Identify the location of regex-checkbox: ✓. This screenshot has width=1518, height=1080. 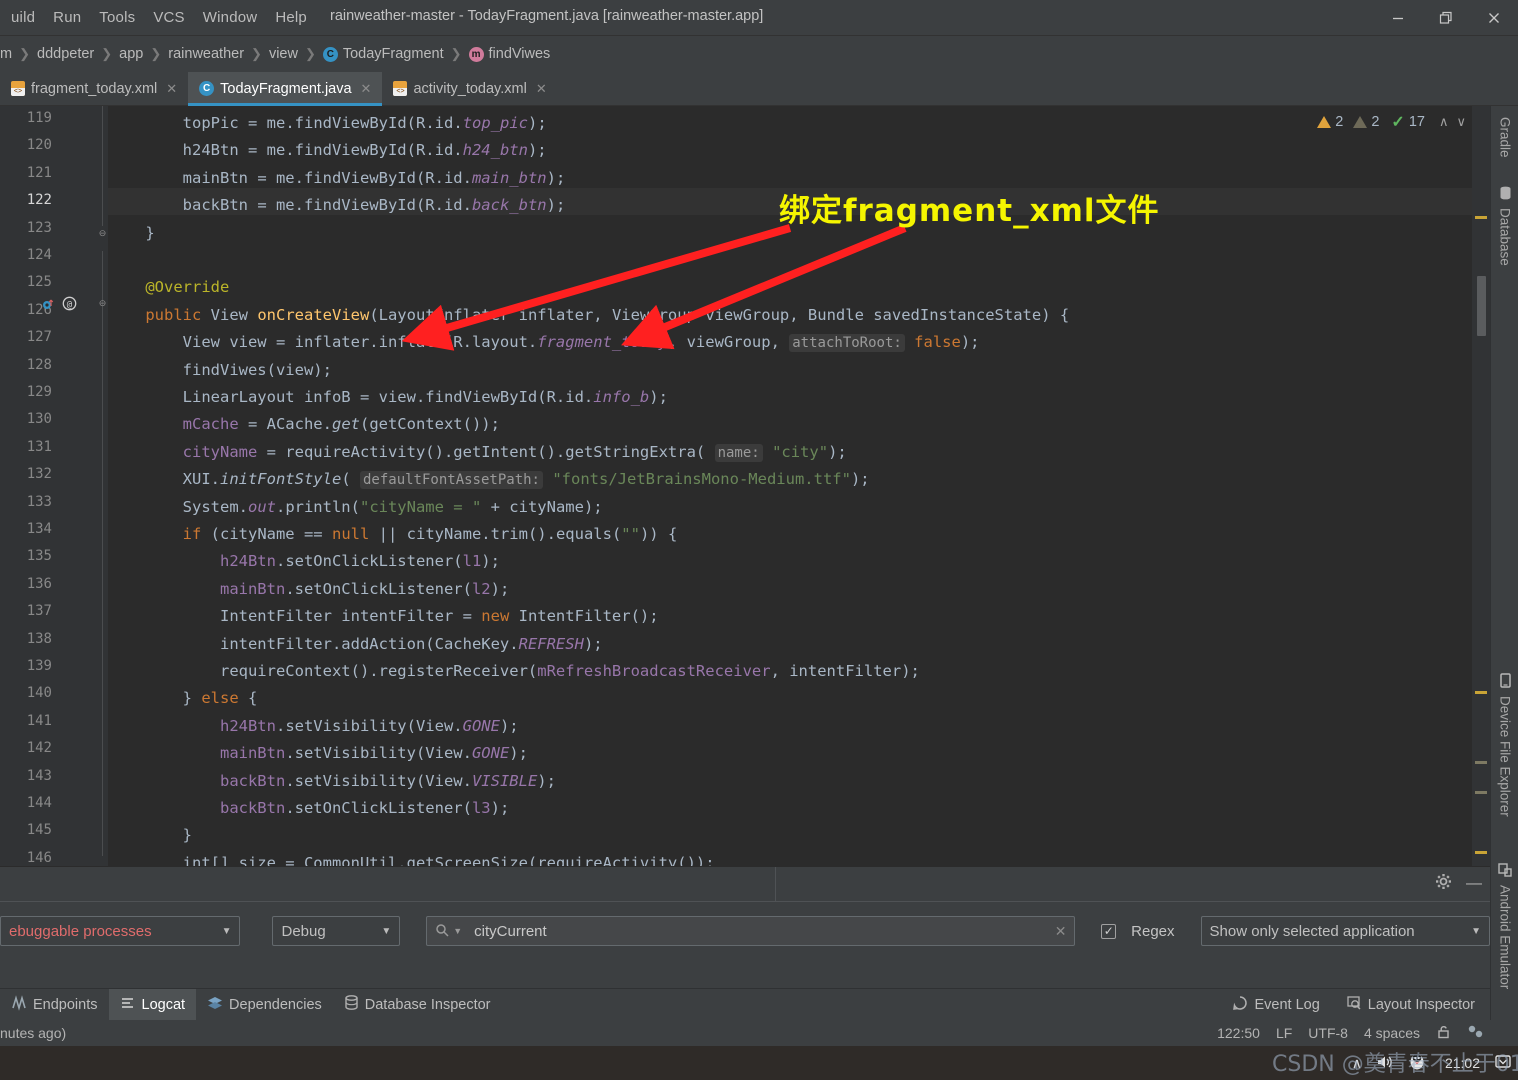
(1109, 931).